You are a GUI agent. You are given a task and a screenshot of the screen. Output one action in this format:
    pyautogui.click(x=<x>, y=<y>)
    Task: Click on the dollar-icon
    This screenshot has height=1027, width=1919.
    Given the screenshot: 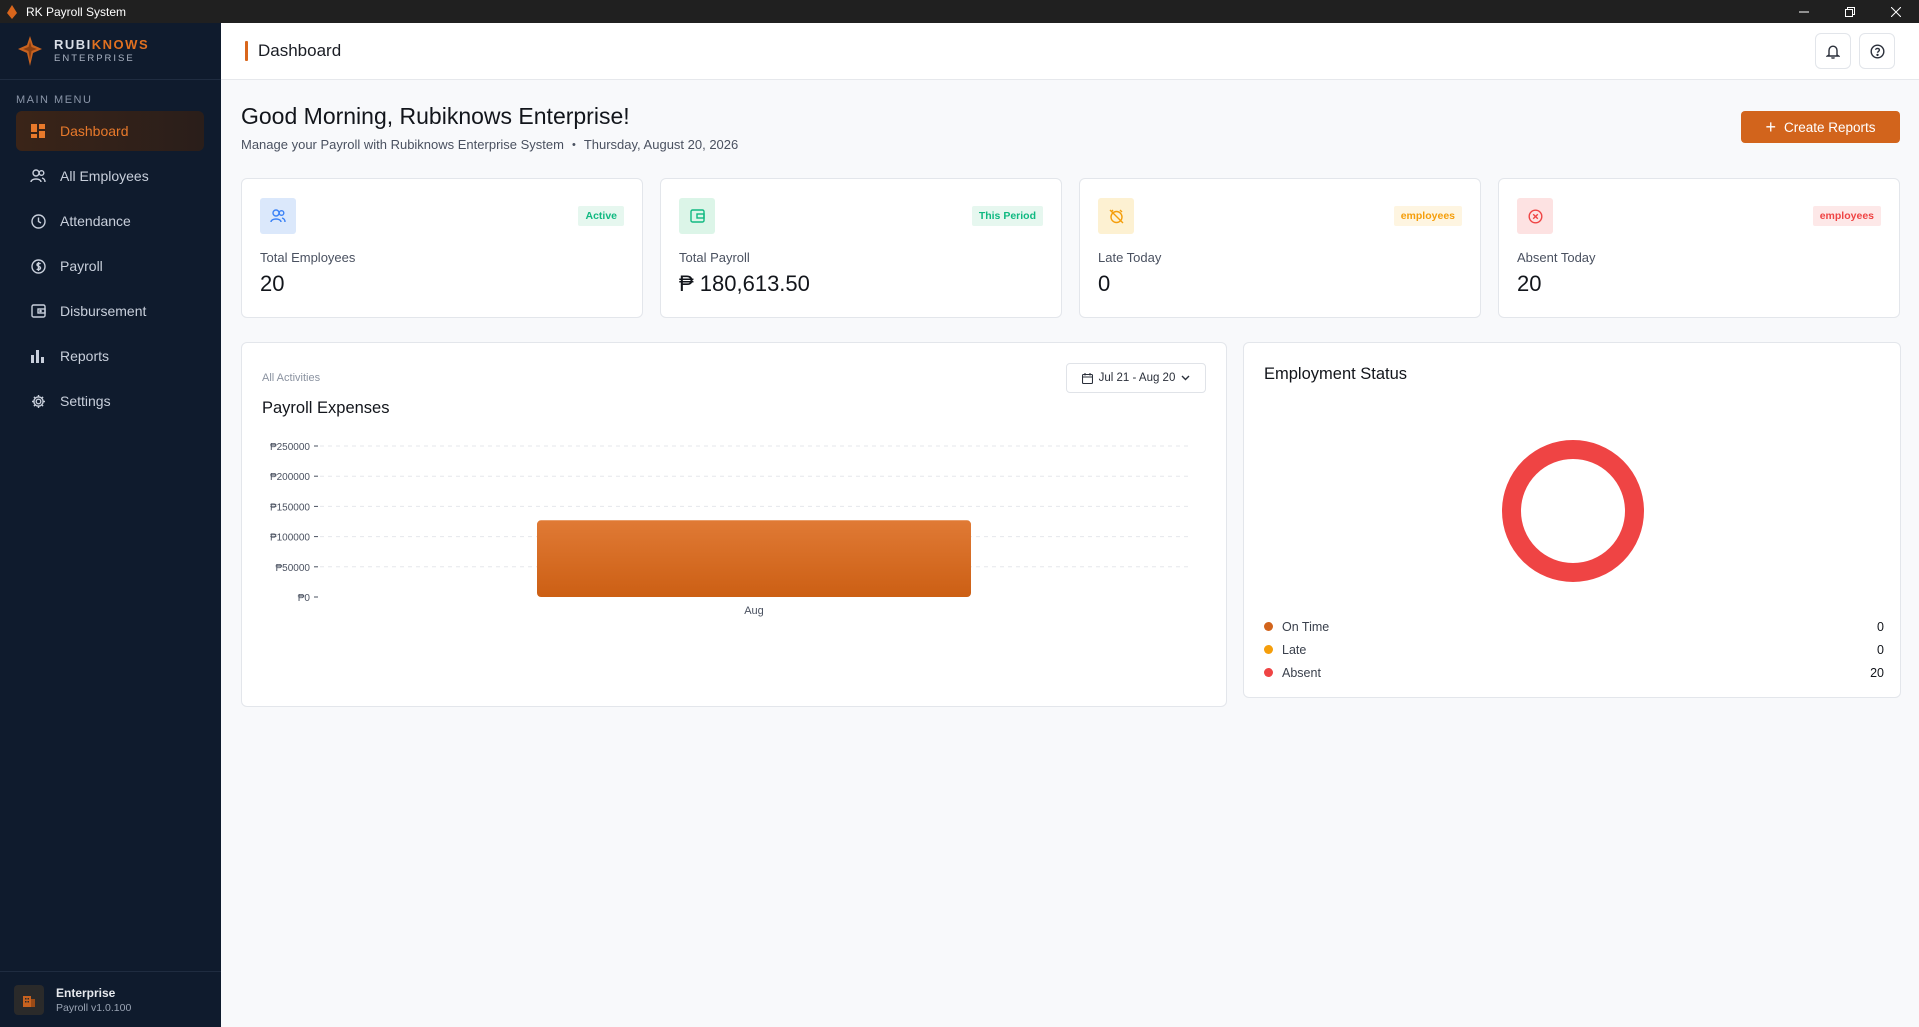 What is the action you would take?
    pyautogui.click(x=38, y=266)
    